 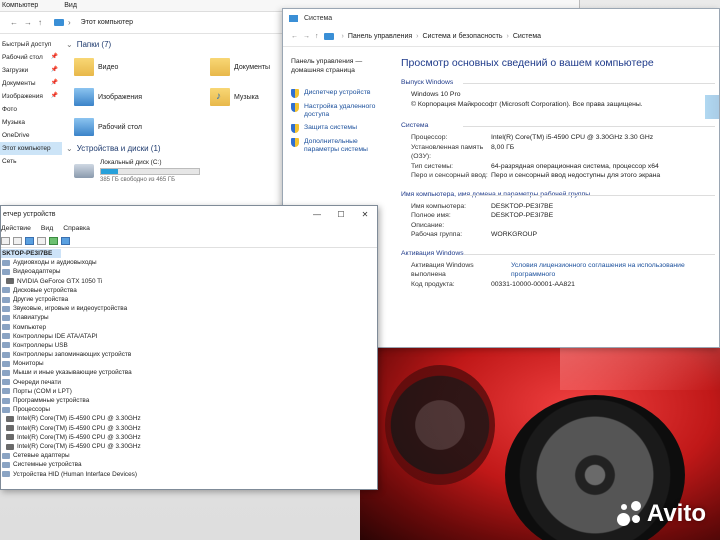 What do you see at coordinates (189, 317) in the screenshot?
I see `device-category: Клавиатуры` at bounding box center [189, 317].